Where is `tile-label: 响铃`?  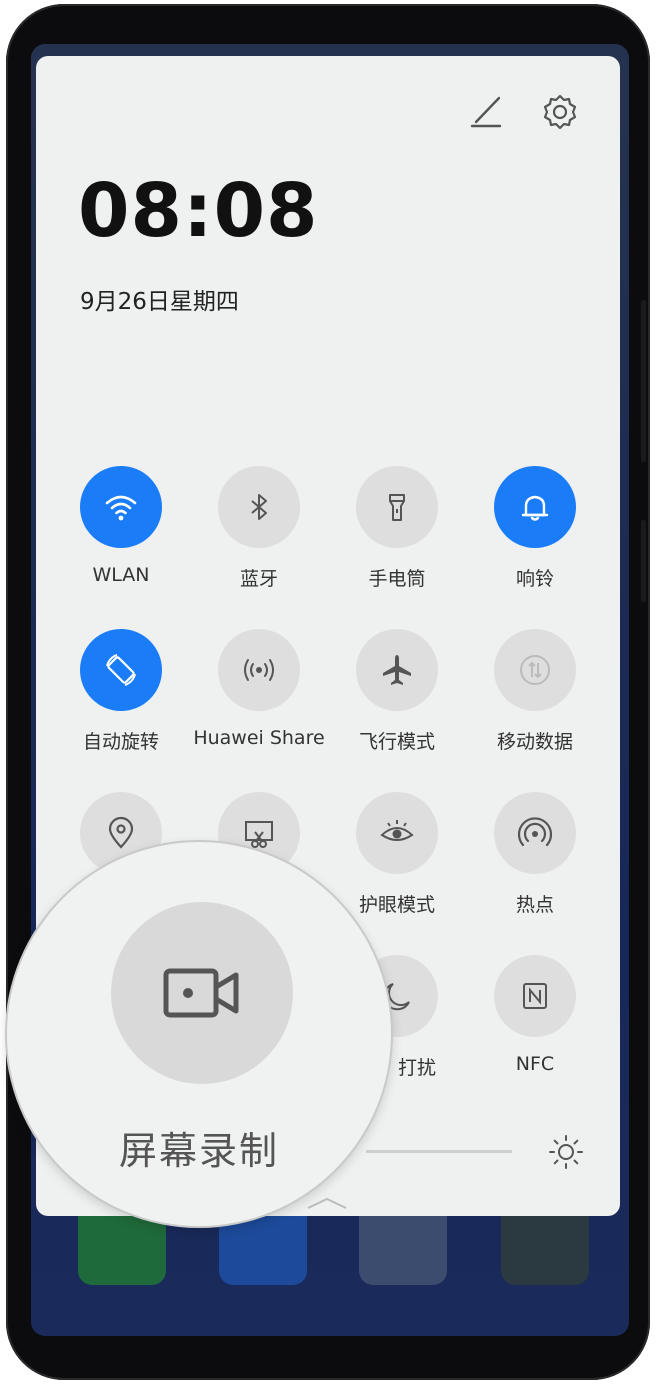 tile-label: 响铃 is located at coordinates (534, 579).